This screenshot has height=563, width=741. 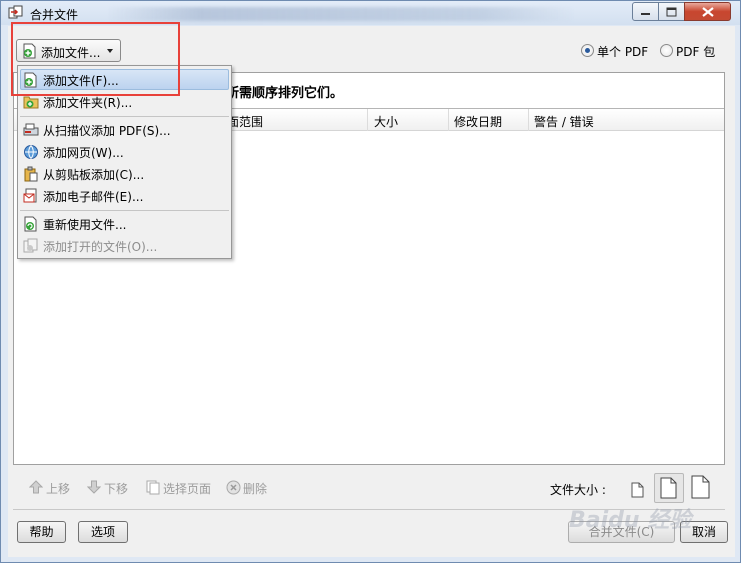 What do you see at coordinates (30, 245) in the screenshot?
I see `open-files-icon` at bounding box center [30, 245].